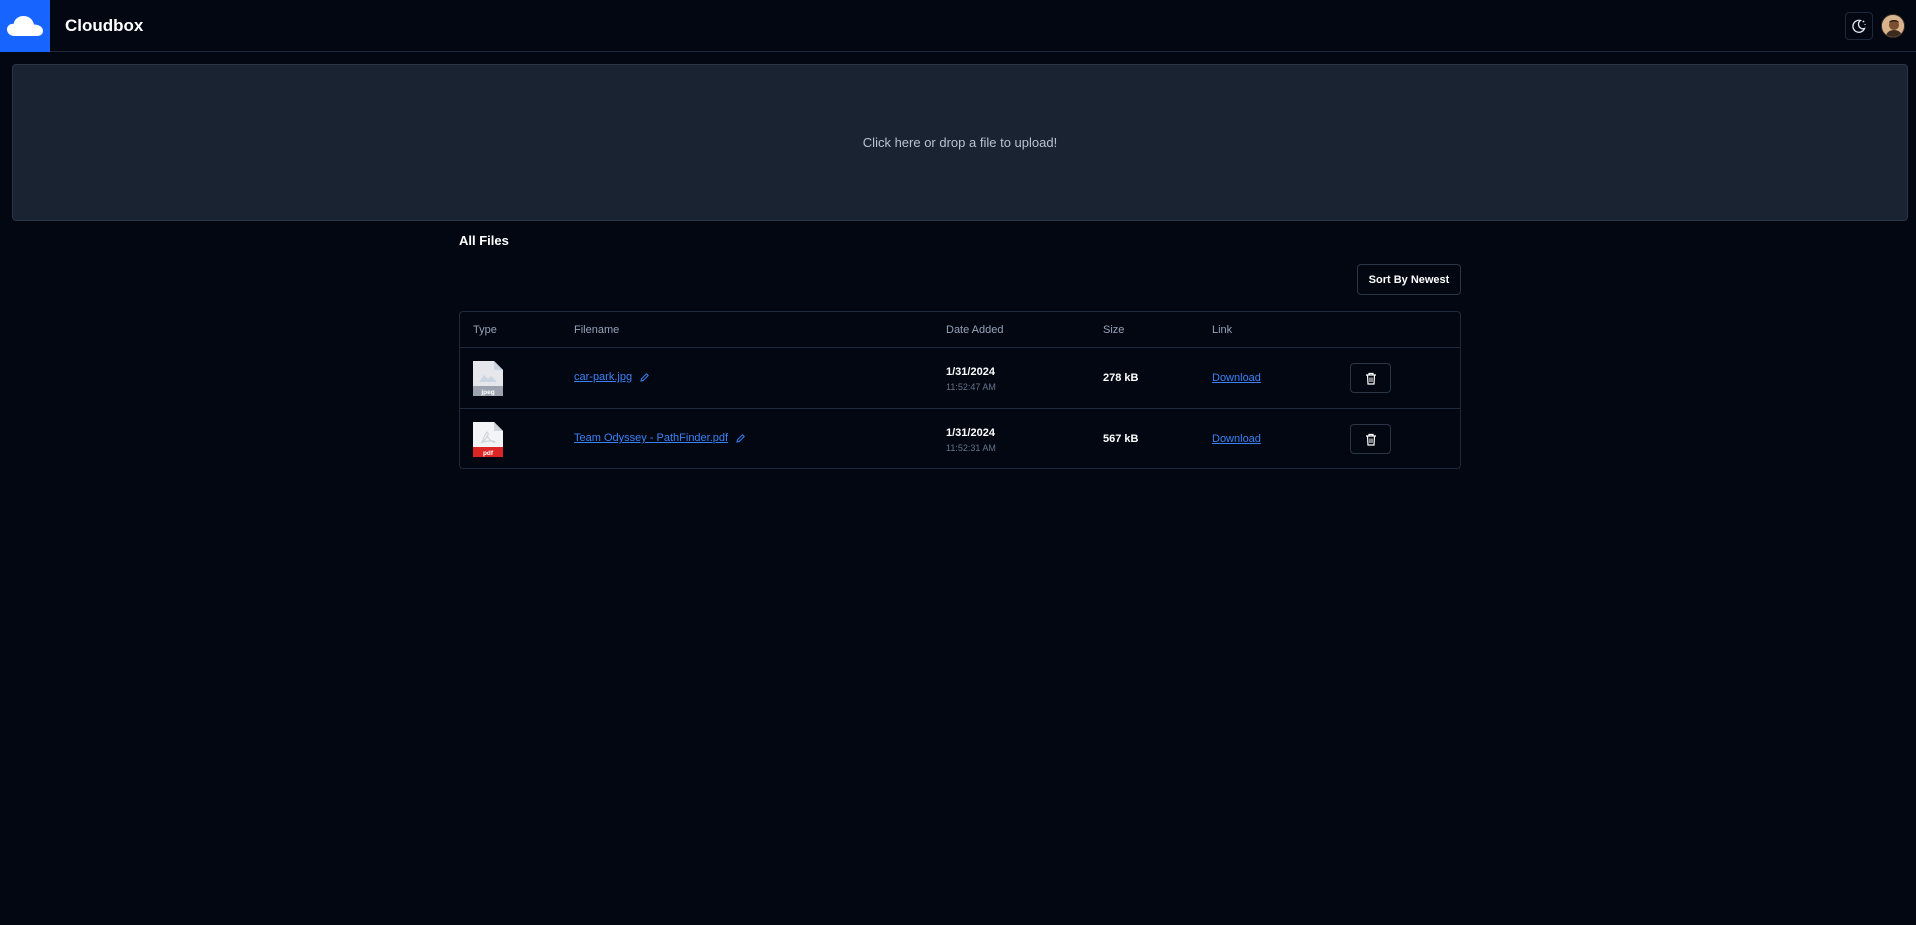  What do you see at coordinates (1114, 330) in the screenshot?
I see `column-header-size: Size` at bounding box center [1114, 330].